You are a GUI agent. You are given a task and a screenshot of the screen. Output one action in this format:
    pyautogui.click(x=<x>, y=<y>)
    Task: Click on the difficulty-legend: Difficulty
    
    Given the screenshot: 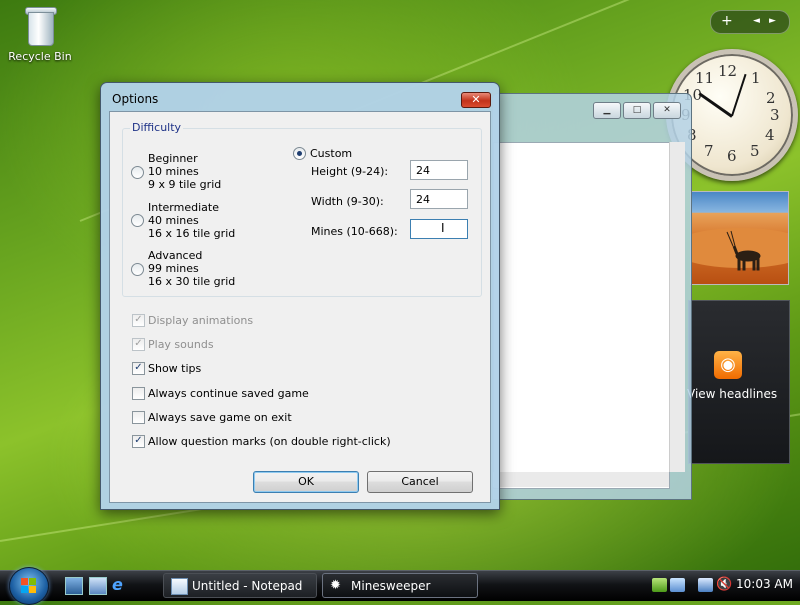 What is the action you would take?
    pyautogui.click(x=157, y=127)
    